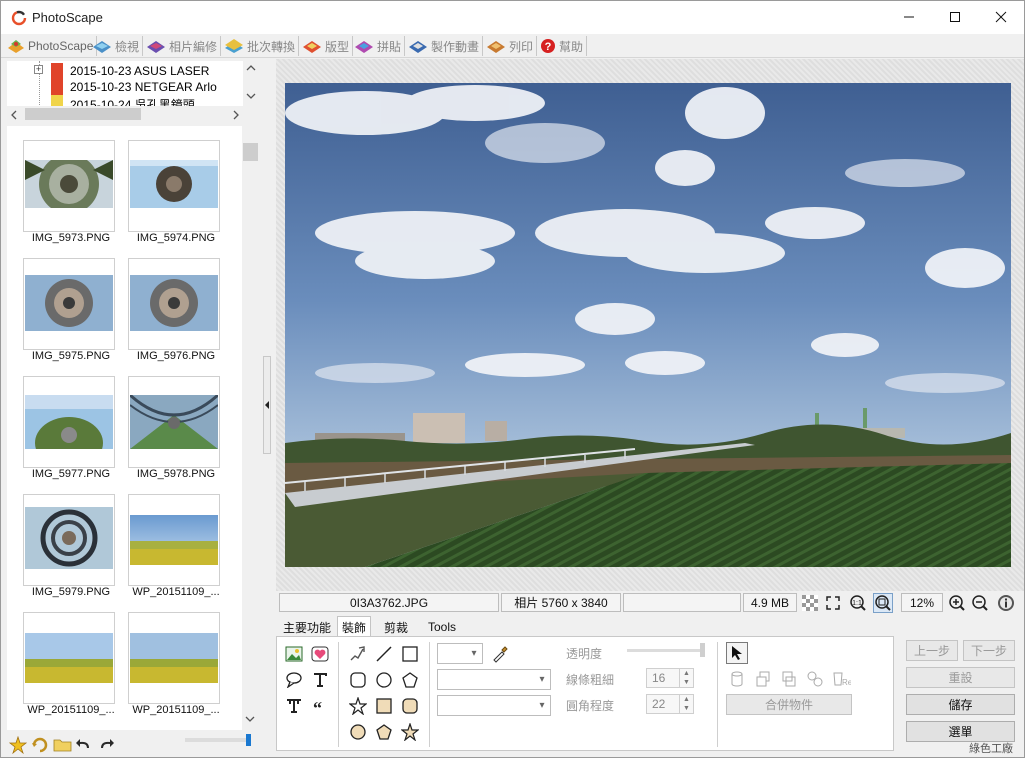  Describe the element at coordinates (909, 17) in the screenshot. I see `minimize-button` at that location.